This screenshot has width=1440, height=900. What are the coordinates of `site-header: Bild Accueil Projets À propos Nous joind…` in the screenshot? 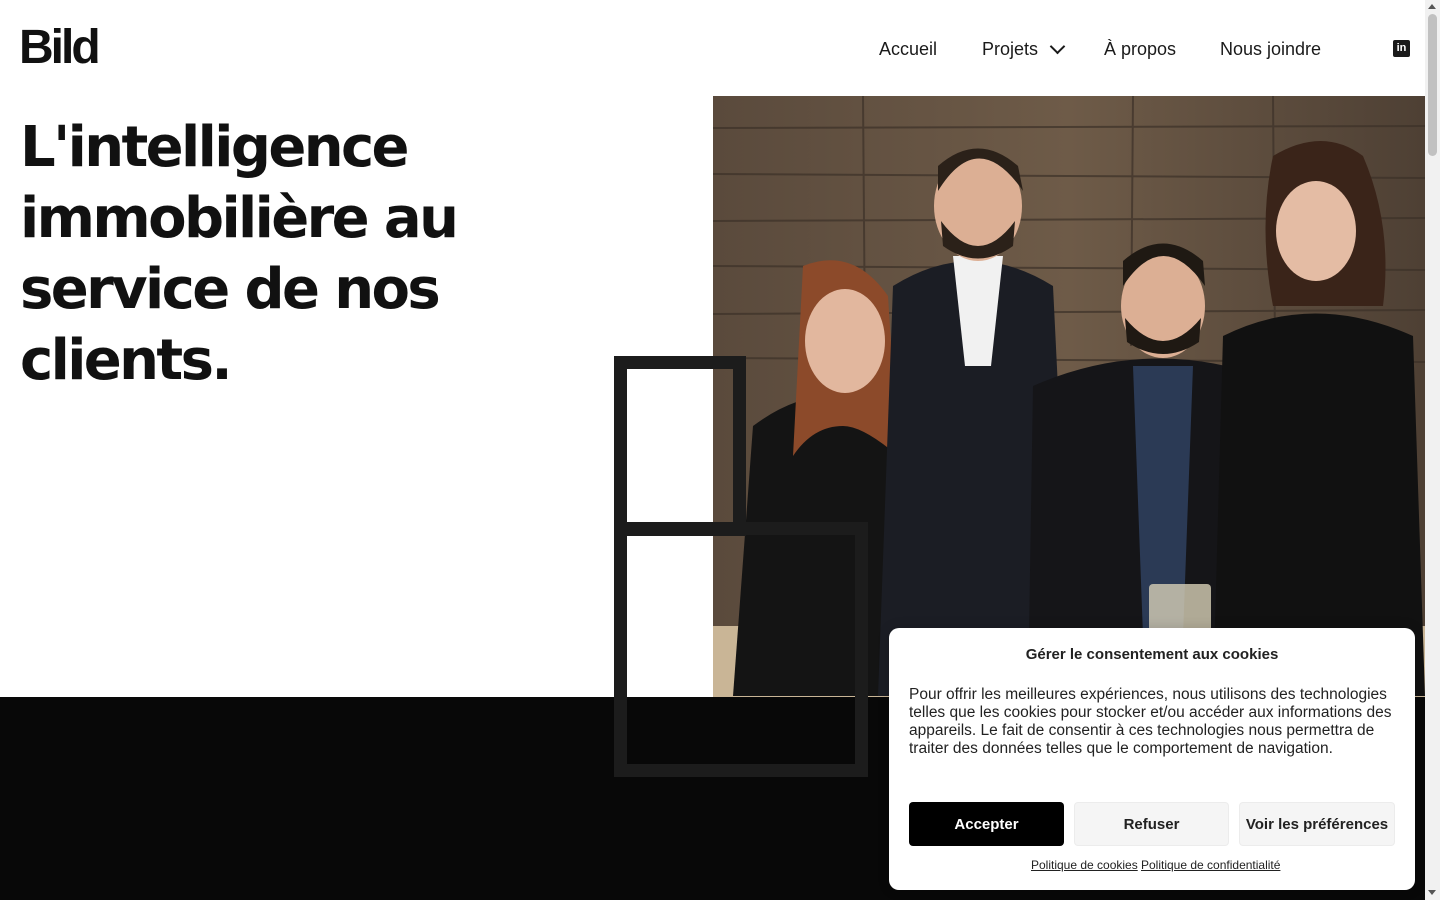 It's located at (720, 48).